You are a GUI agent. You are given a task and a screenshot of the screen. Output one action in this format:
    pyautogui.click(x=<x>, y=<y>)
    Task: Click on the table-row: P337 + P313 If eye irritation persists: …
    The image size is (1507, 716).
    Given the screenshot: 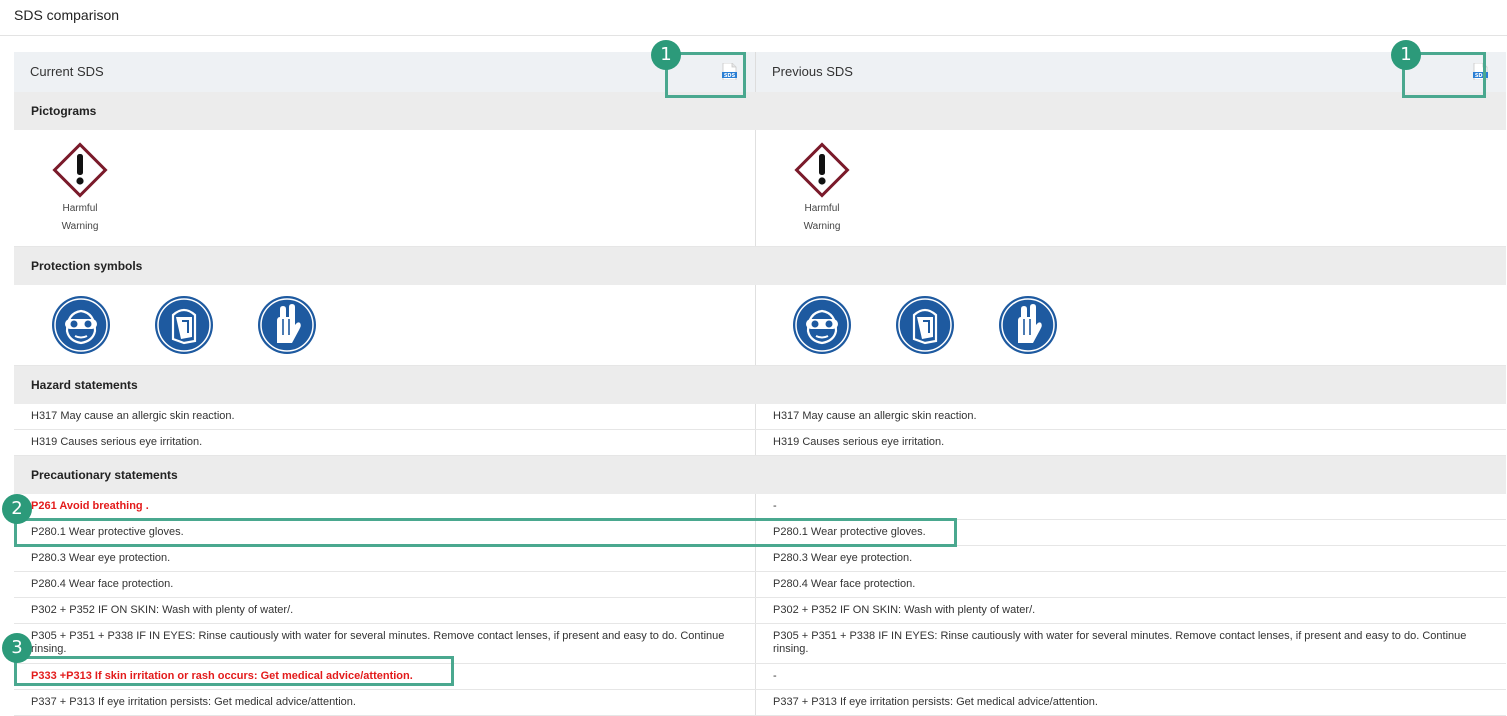 What is the action you would take?
    pyautogui.click(x=760, y=703)
    